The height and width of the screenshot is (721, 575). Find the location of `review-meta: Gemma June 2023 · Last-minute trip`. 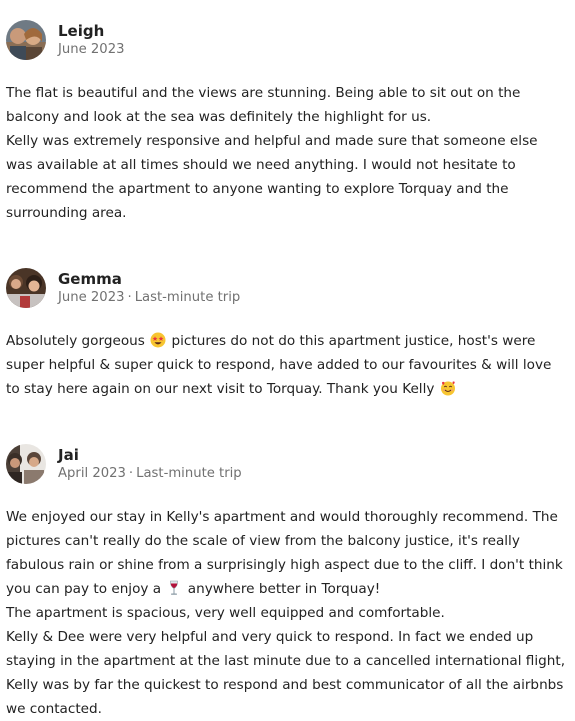

review-meta: Gemma June 2023 · Last-minute trip is located at coordinates (149, 288).